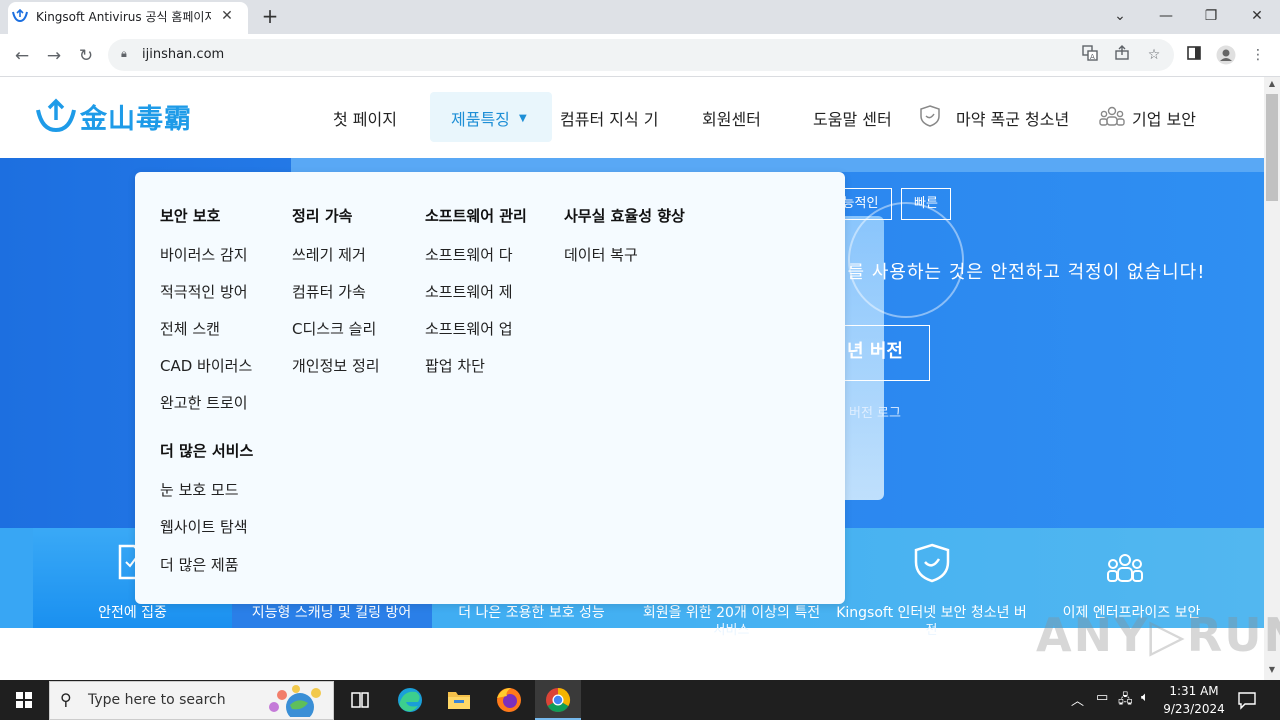 This screenshot has width=1280, height=724. Describe the element at coordinates (22, 56) in the screenshot. I see `back-arrow-icon: ←` at that location.